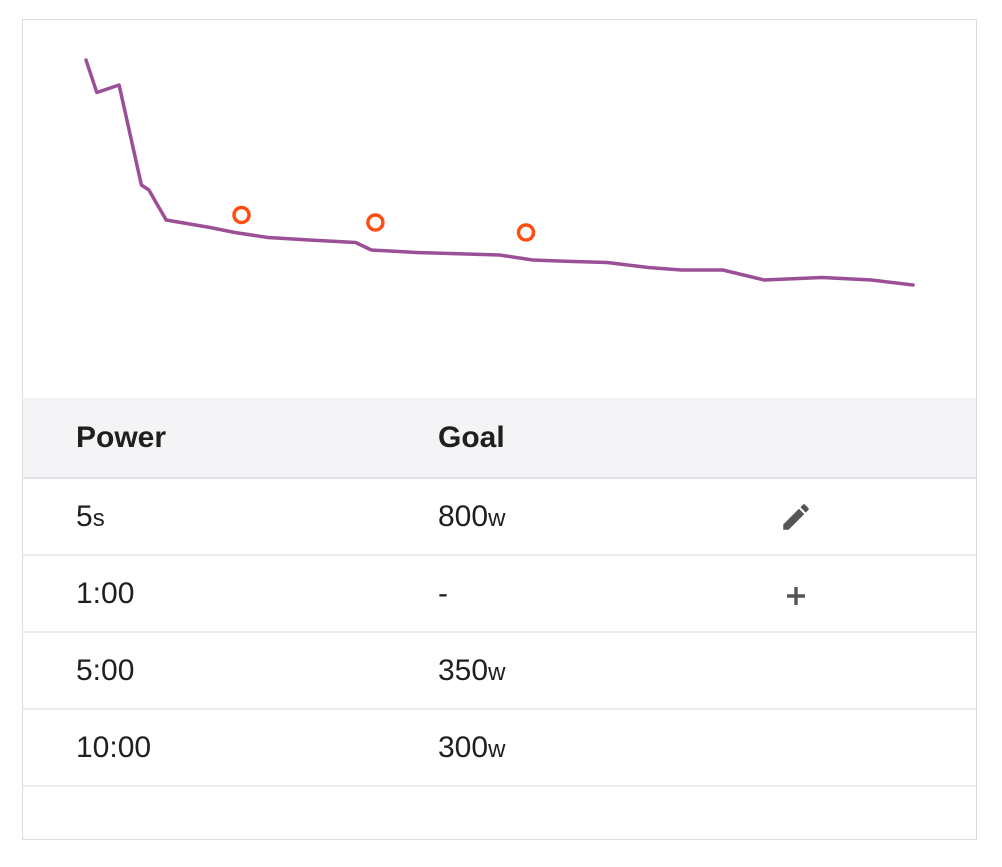 The image size is (1002, 867). Describe the element at coordinates (463, 516) in the screenshot. I see `goal-value: 800` at that location.